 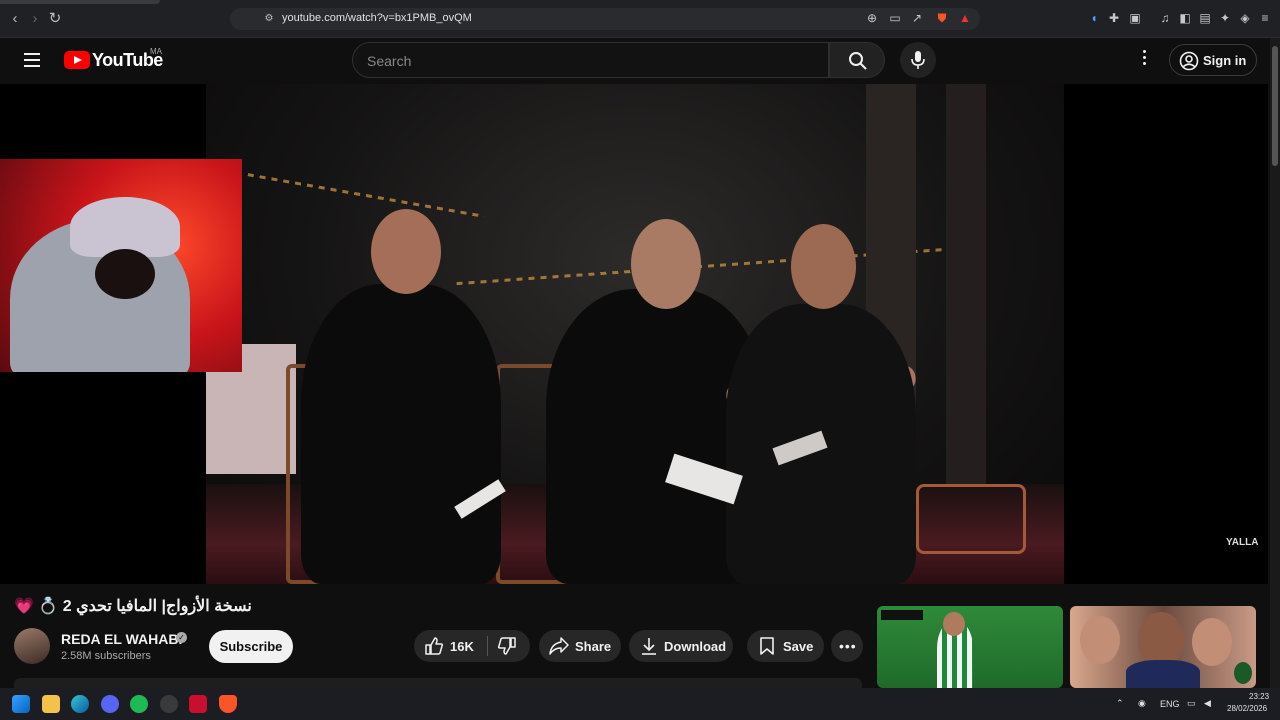 I want to click on audio-icon: ◖, so click(x=1094, y=18).